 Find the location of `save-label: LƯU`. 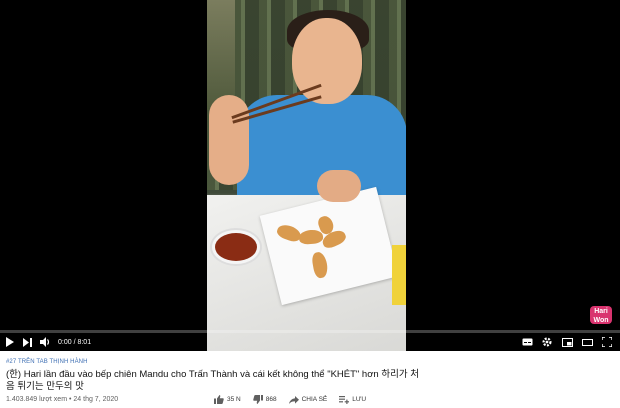

save-label: LƯU is located at coordinates (359, 399).